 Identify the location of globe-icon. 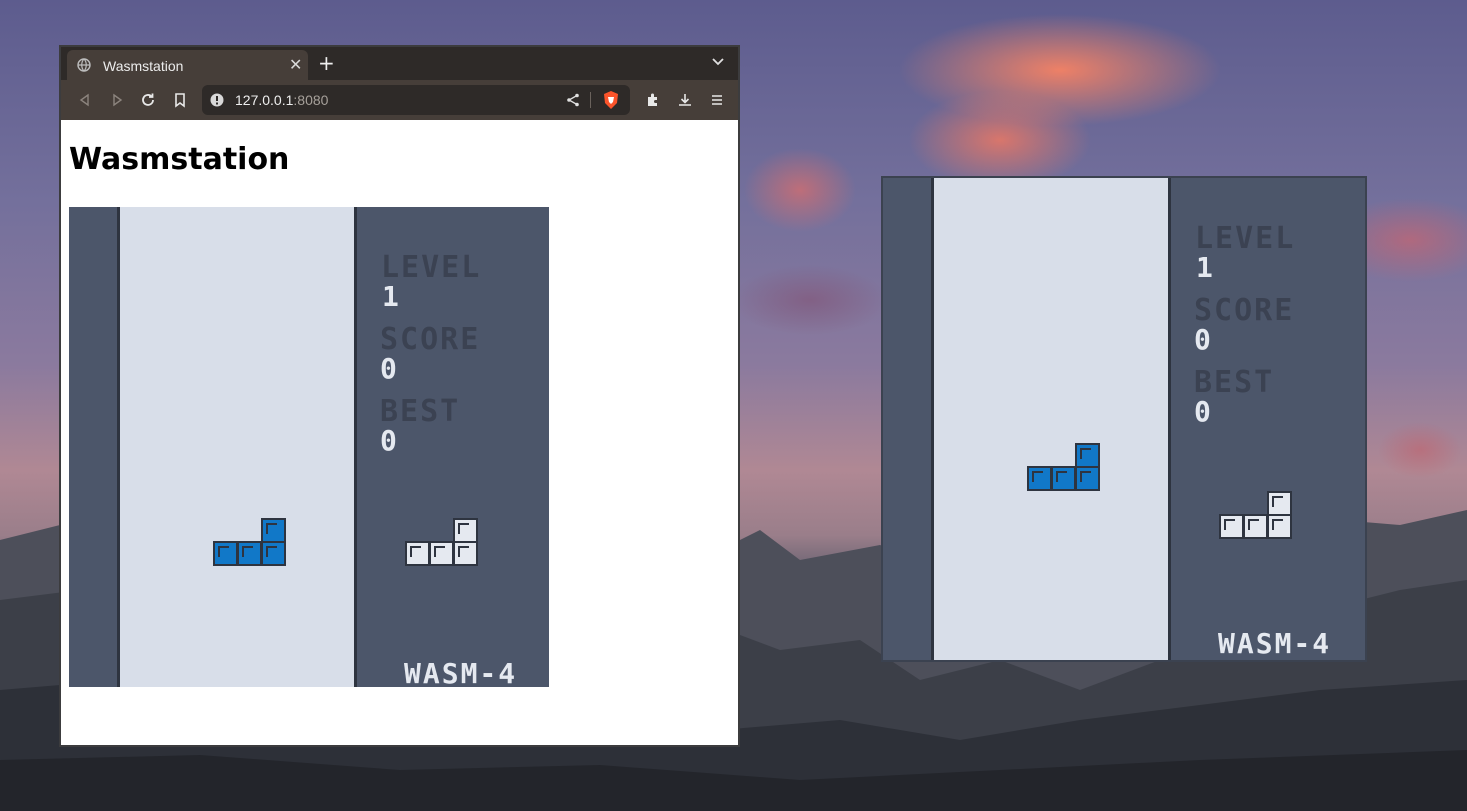
(84, 65).